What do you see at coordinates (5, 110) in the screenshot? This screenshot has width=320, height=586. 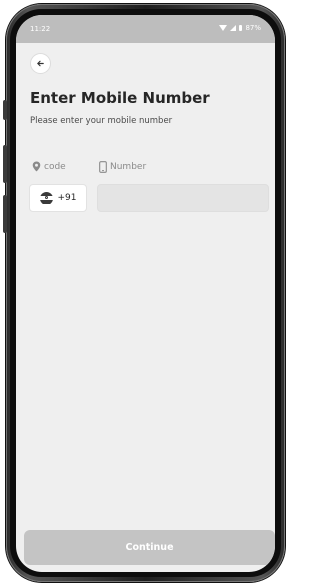 I see `power-button` at bounding box center [5, 110].